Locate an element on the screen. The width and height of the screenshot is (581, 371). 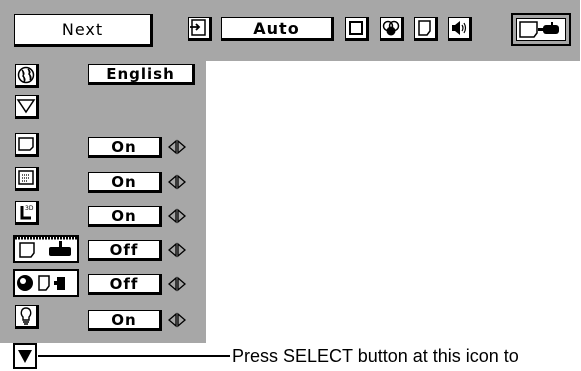
menu-display-arrows-icon is located at coordinates (177, 182).